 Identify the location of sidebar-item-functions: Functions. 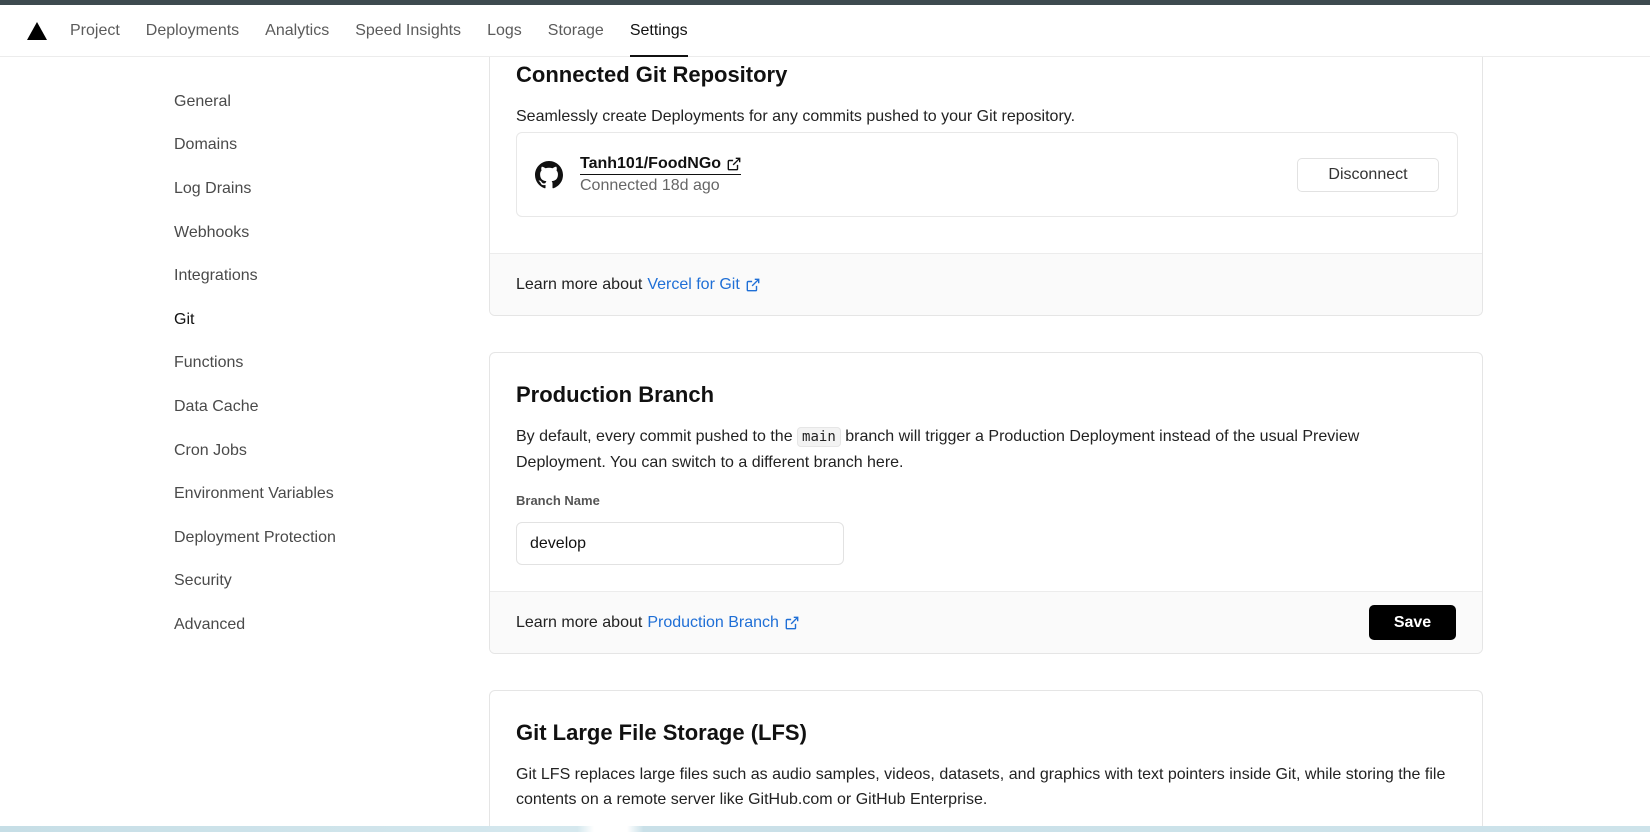
(304, 364).